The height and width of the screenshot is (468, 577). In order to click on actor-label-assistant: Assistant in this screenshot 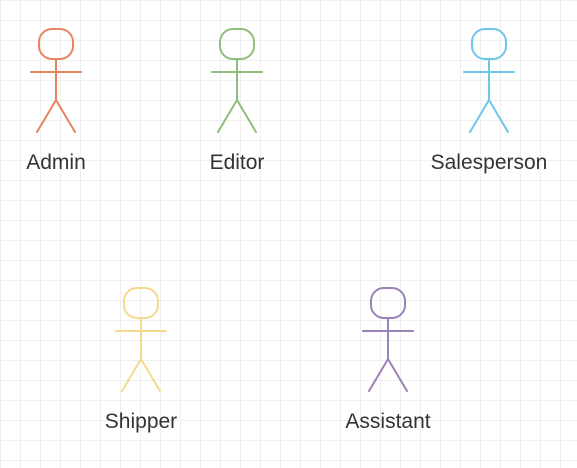, I will do `click(388, 421)`.